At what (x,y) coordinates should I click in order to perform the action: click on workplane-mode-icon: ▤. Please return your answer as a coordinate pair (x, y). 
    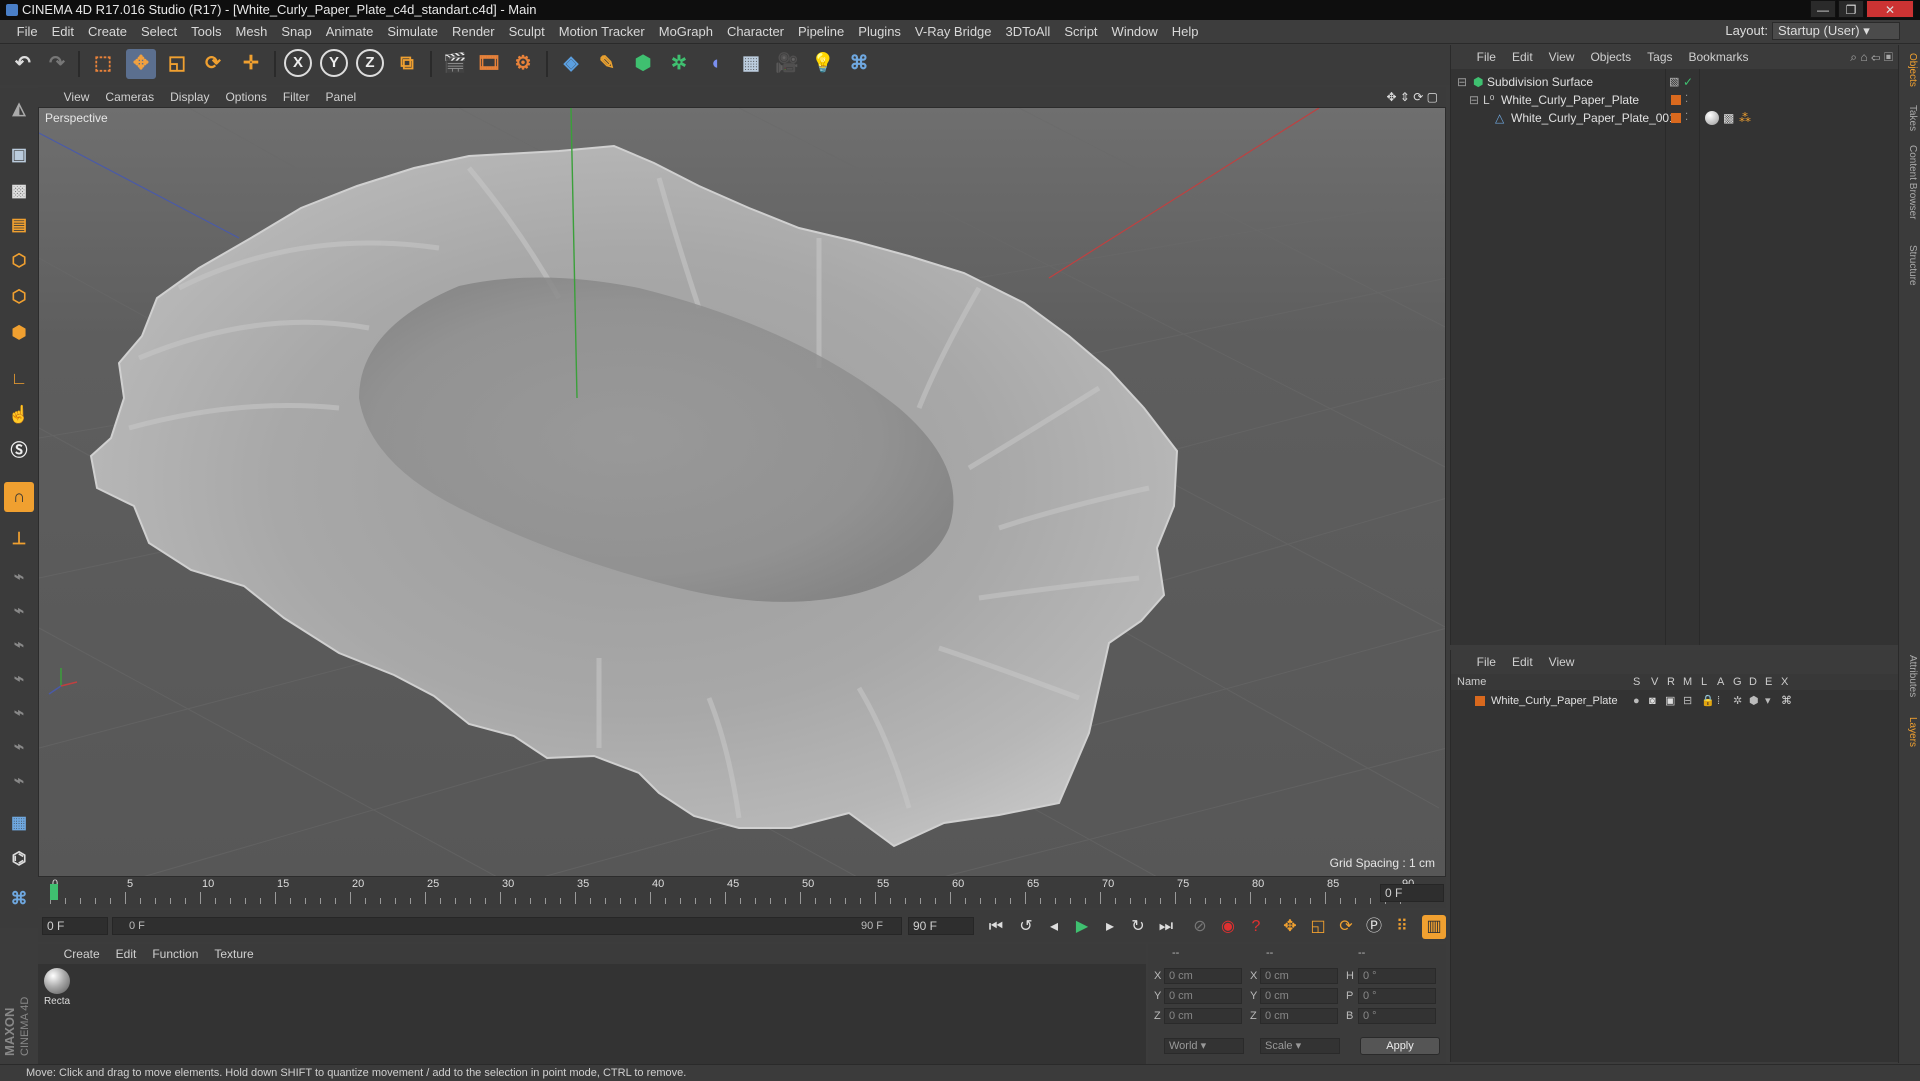
    Looking at the image, I should click on (19, 225).